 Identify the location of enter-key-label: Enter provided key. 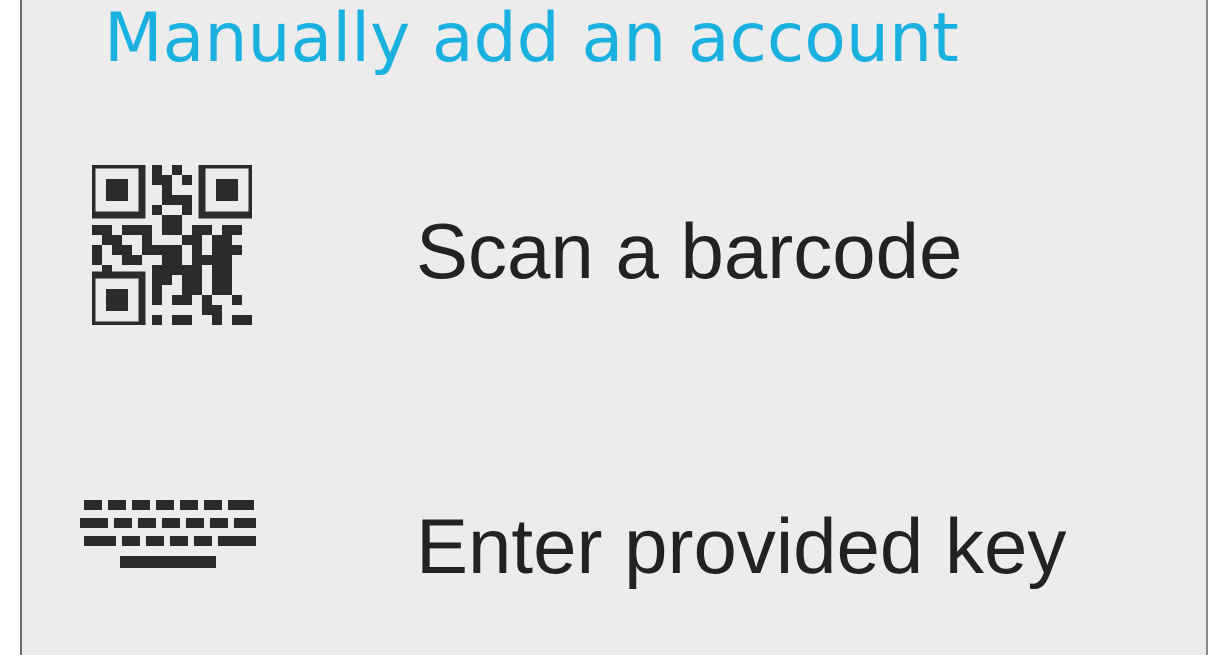
(741, 546).